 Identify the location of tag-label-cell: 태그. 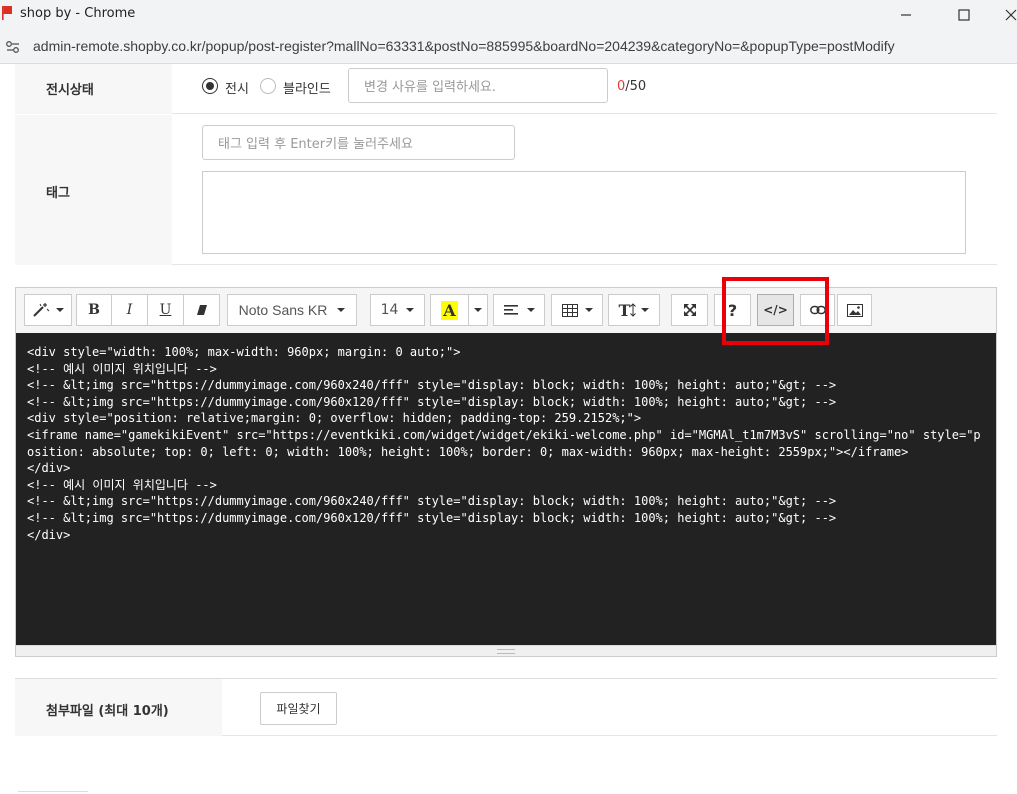
(93, 190).